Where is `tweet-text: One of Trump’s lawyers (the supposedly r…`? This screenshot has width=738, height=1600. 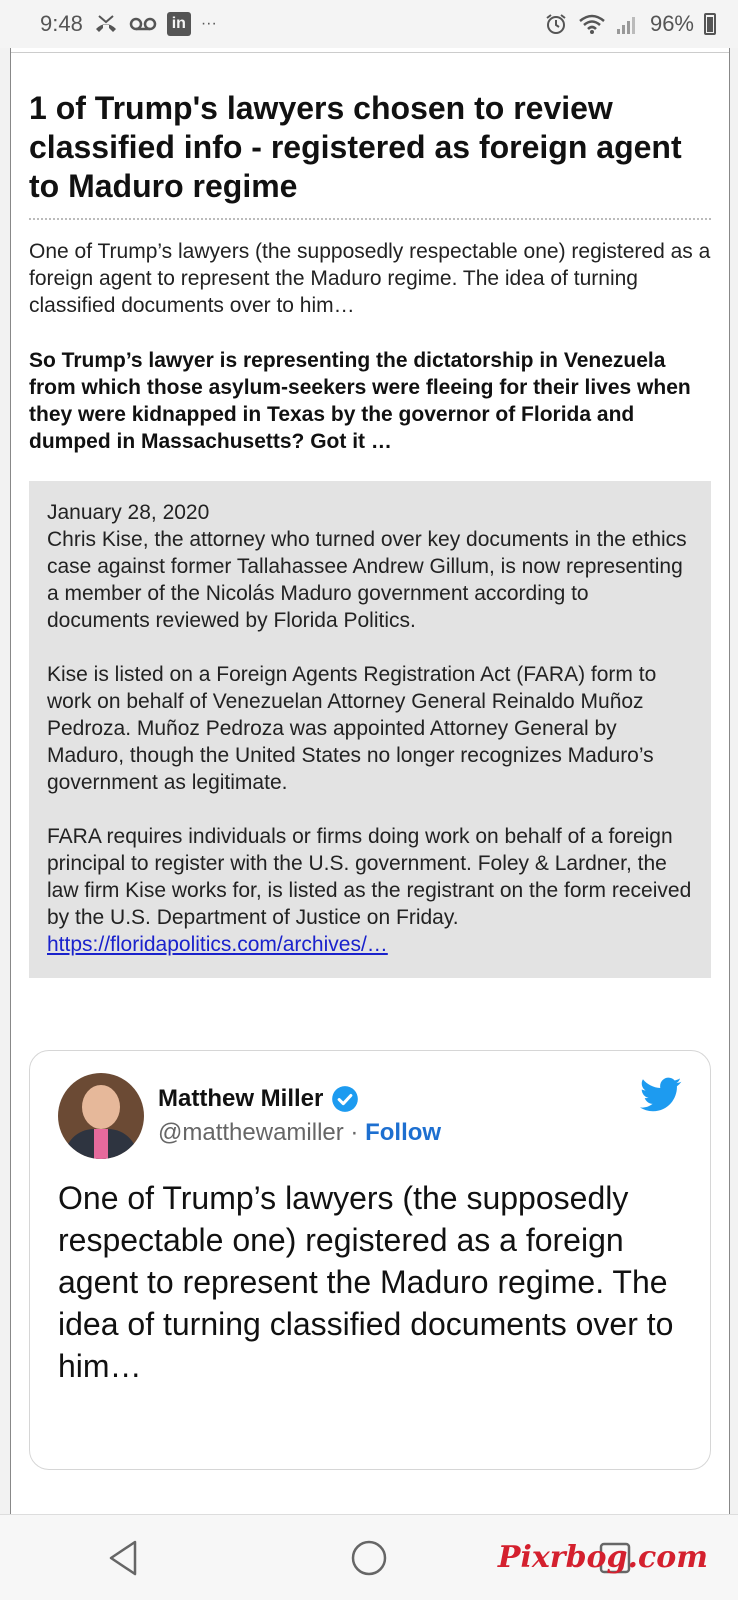
tweet-text: One of Trump’s lawyers (the supposedly r… is located at coordinates (366, 1282).